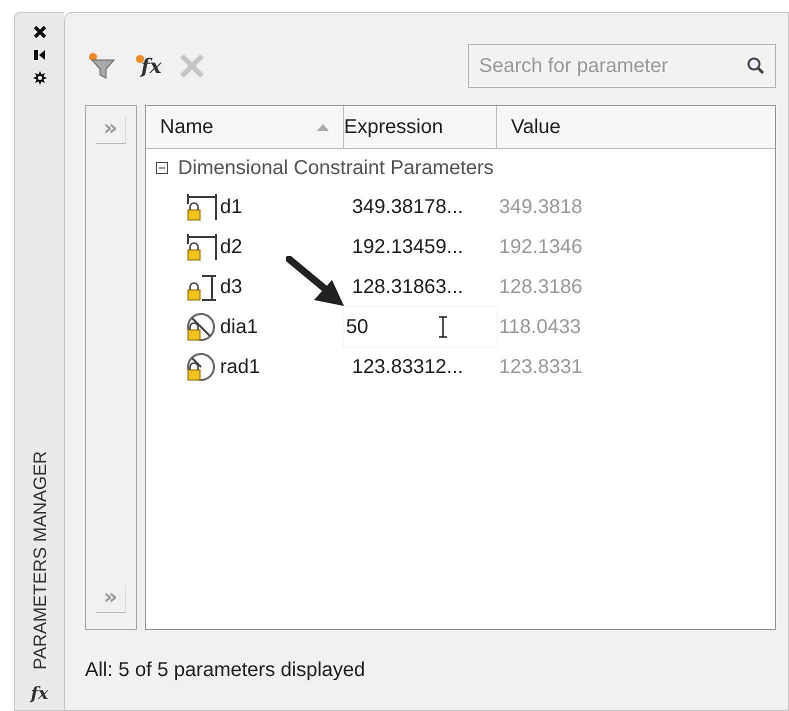  I want to click on column-header: Expression, so click(420, 127).